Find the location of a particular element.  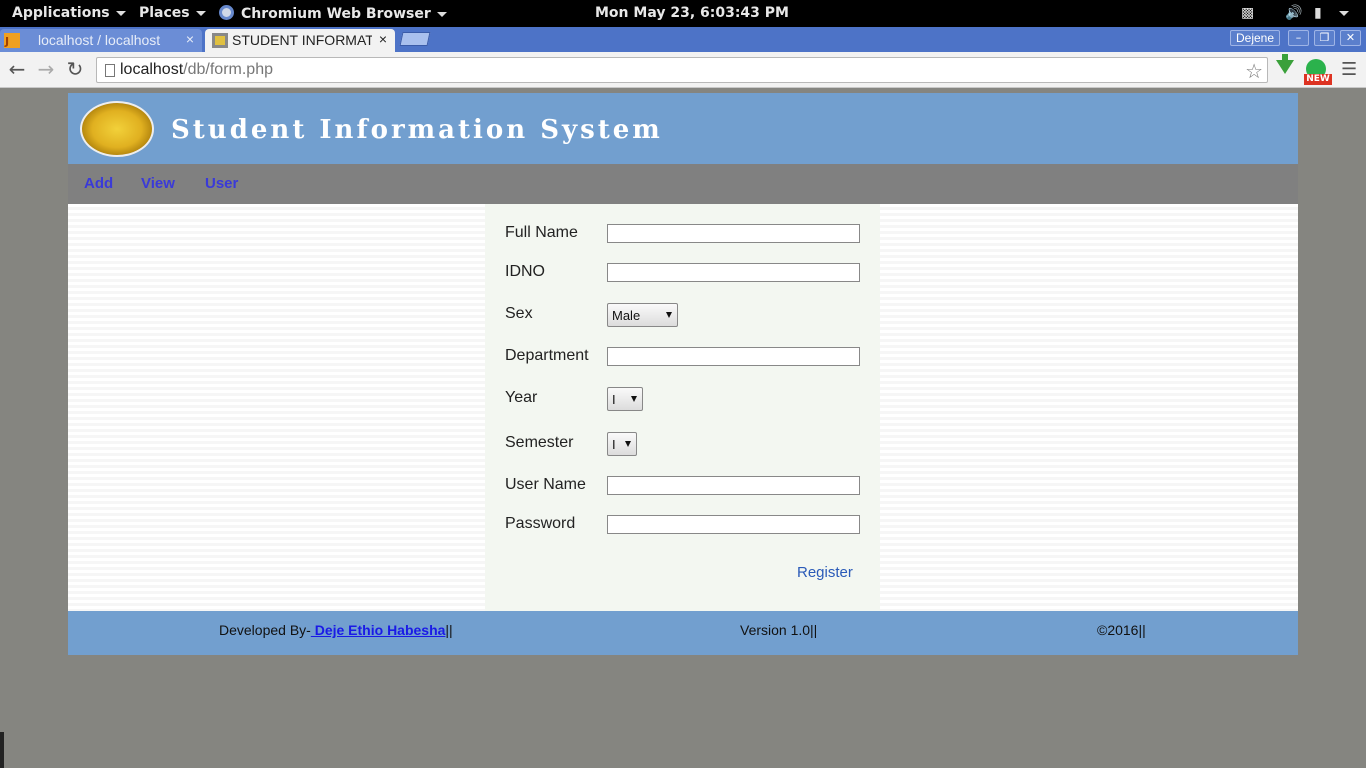

profile-button: Dejene is located at coordinates (1255, 38).